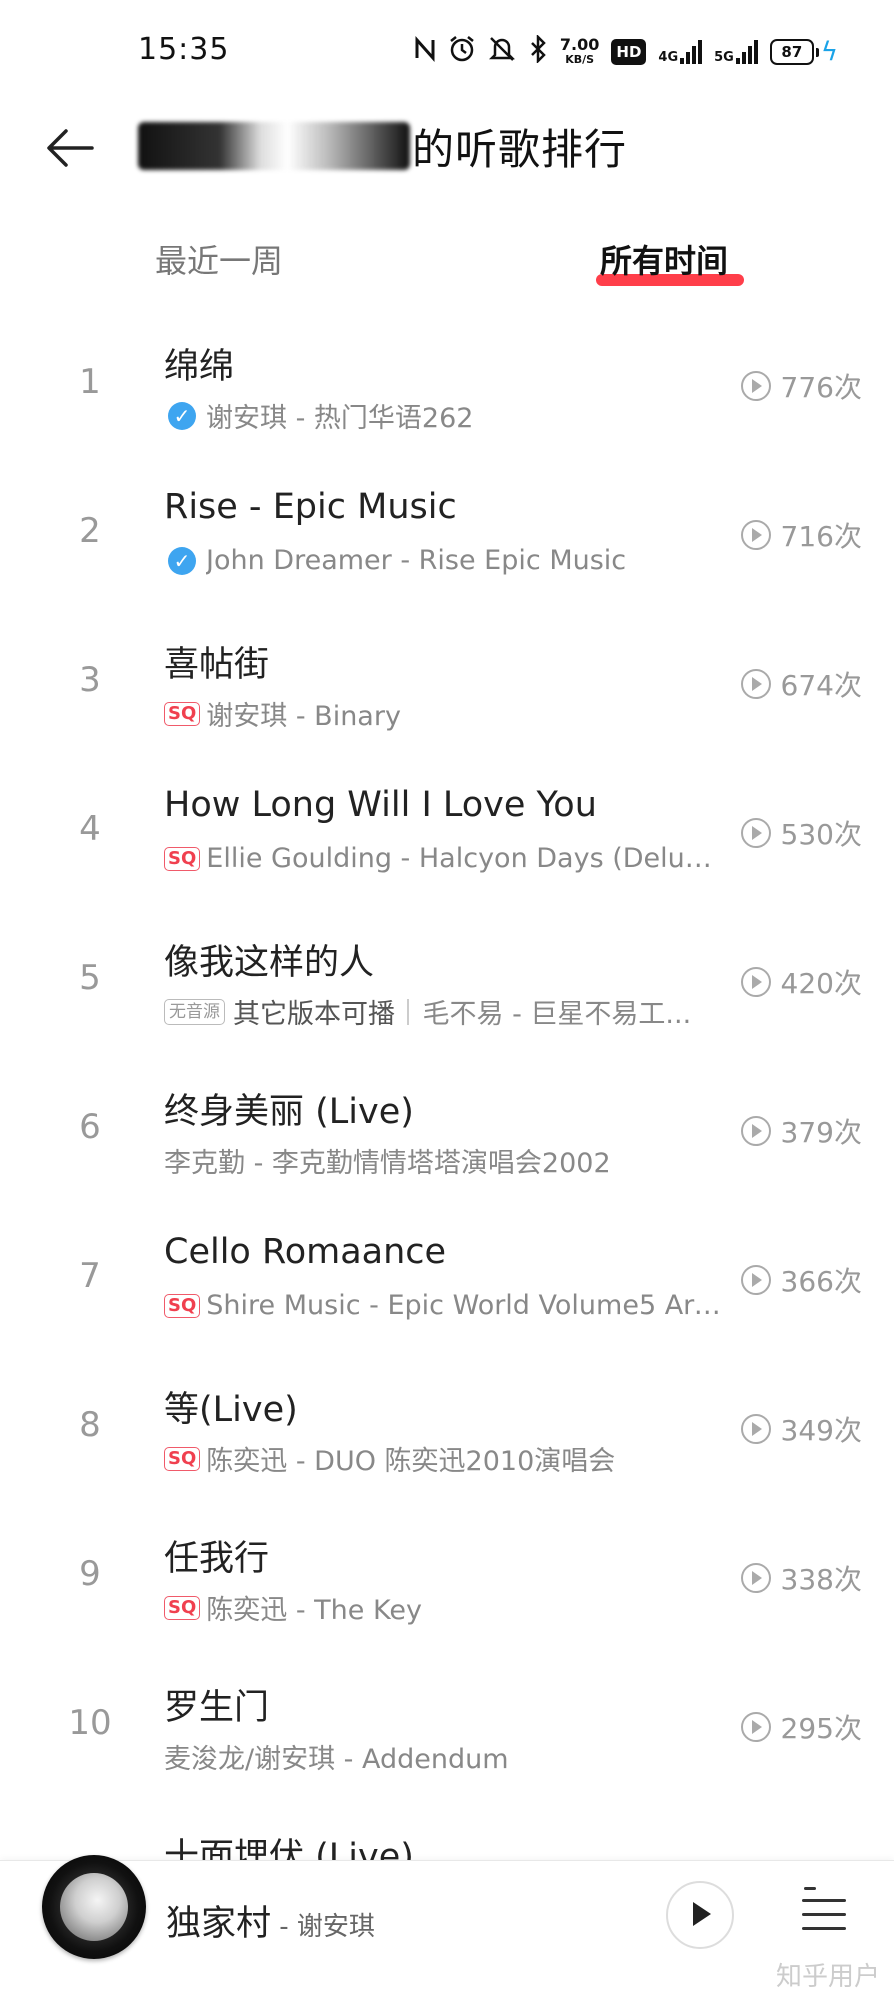 The height and width of the screenshot is (1996, 894). Describe the element at coordinates (217, 1559) in the screenshot. I see `song-title: 任我行` at that location.